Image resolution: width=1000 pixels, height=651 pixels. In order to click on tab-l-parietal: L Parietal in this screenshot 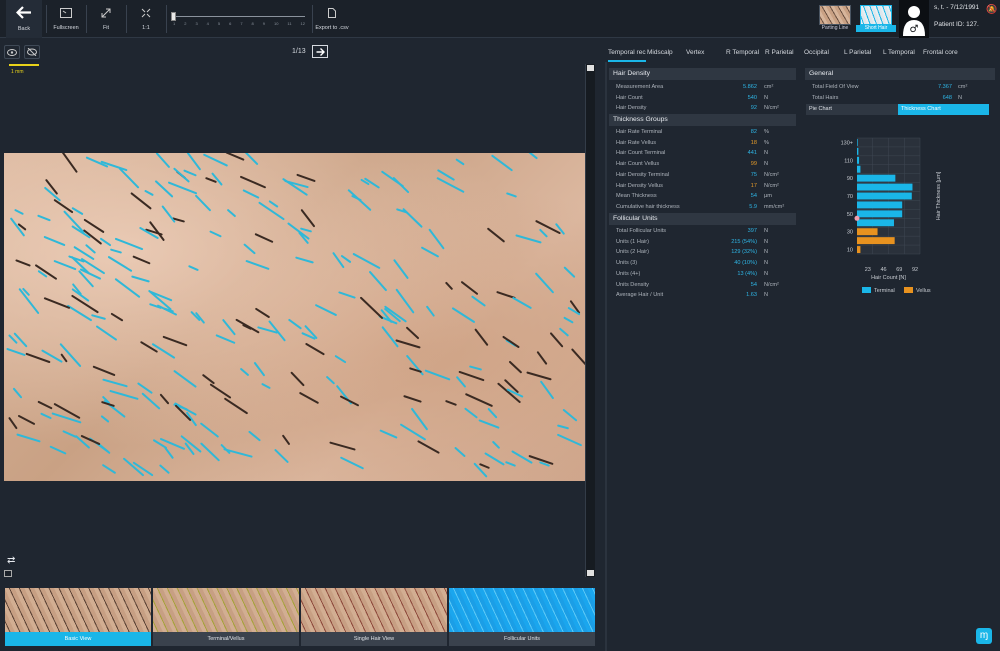, I will do `click(857, 54)`.